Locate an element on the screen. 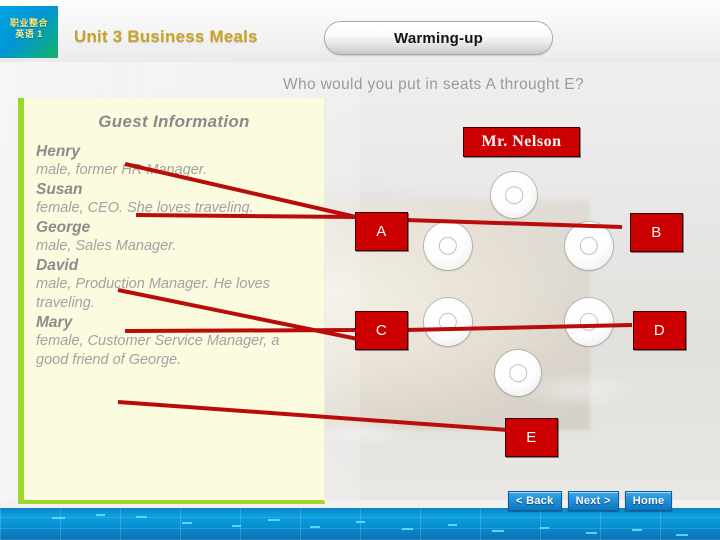 This screenshot has height=540, width=720. seat-b-text: B is located at coordinates (656, 232).